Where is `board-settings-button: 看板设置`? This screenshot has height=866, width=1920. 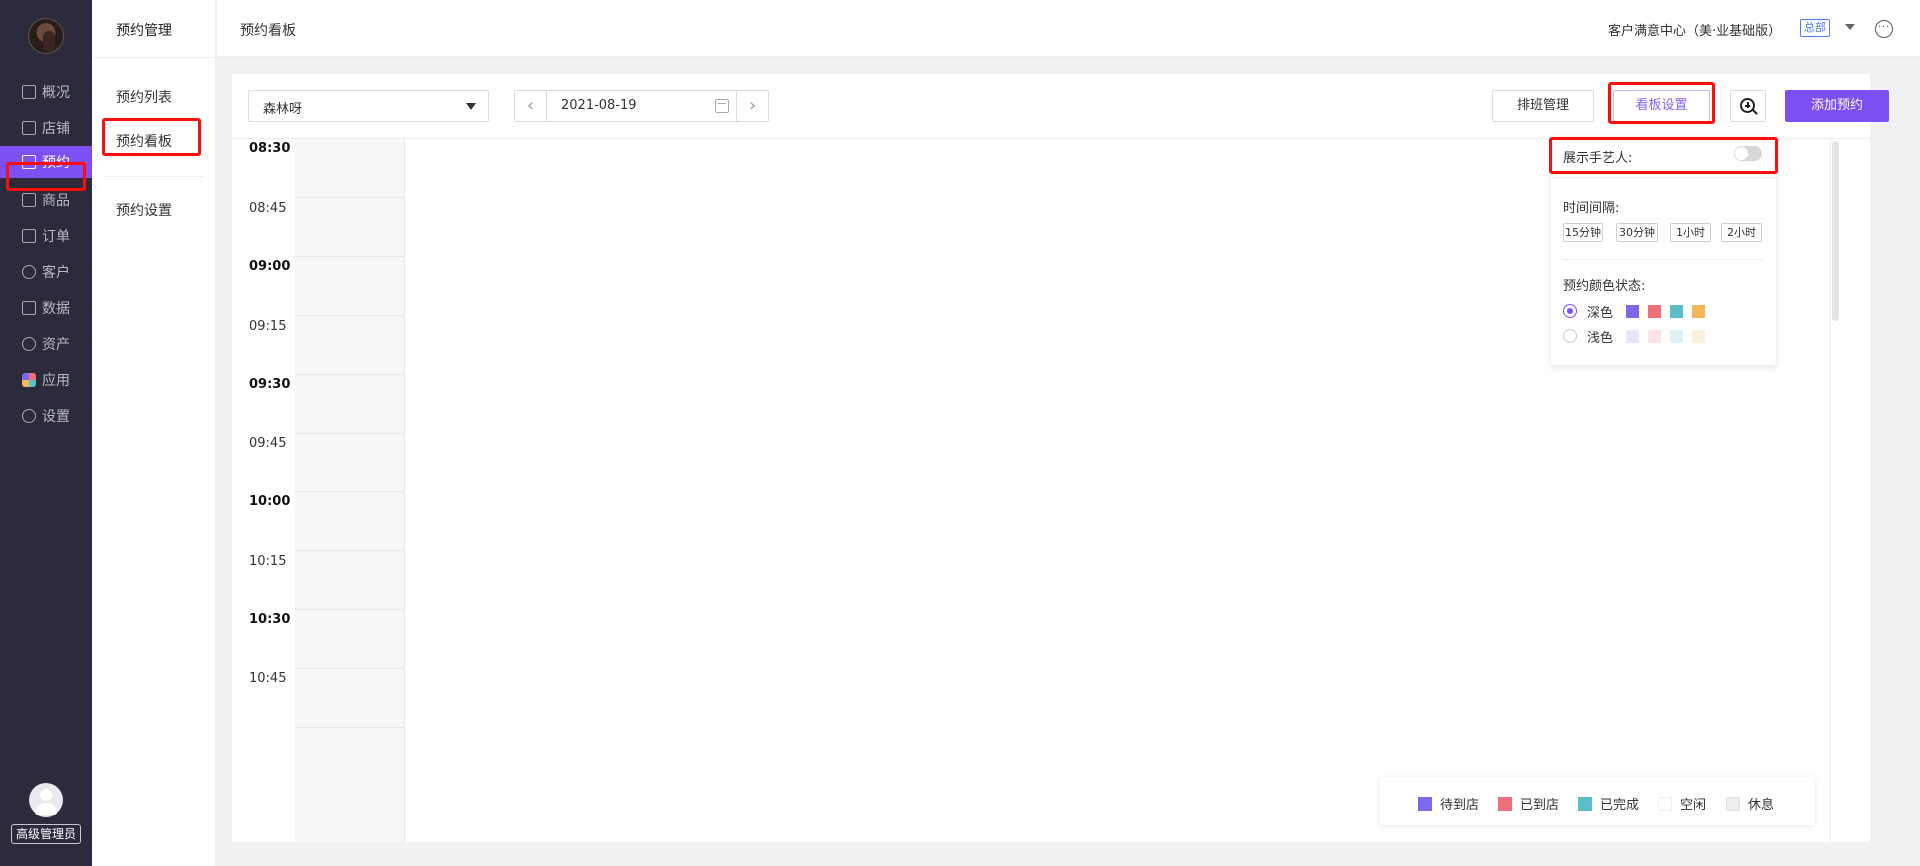 board-settings-button: 看板设置 is located at coordinates (1661, 106).